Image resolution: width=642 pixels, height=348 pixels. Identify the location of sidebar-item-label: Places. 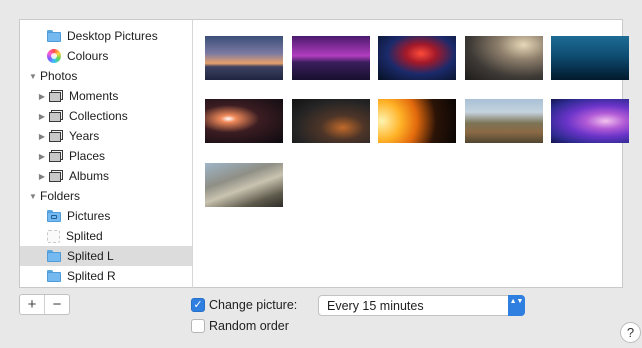
(87, 156).